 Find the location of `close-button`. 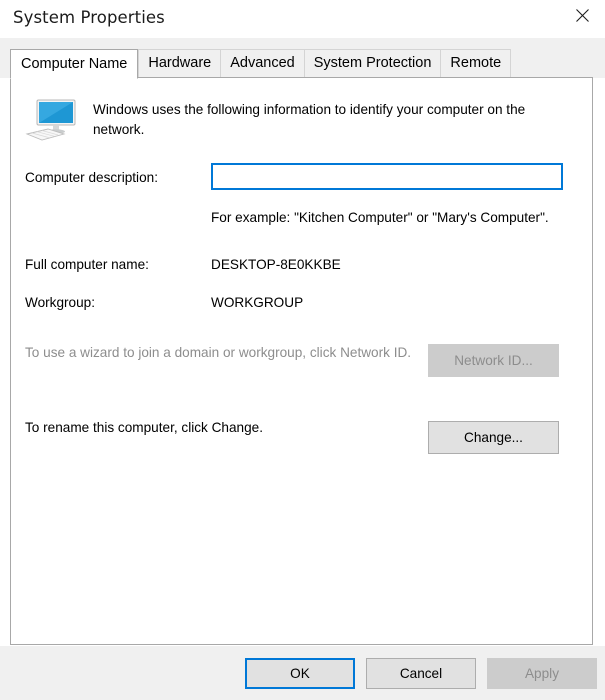

close-button is located at coordinates (582, 15).